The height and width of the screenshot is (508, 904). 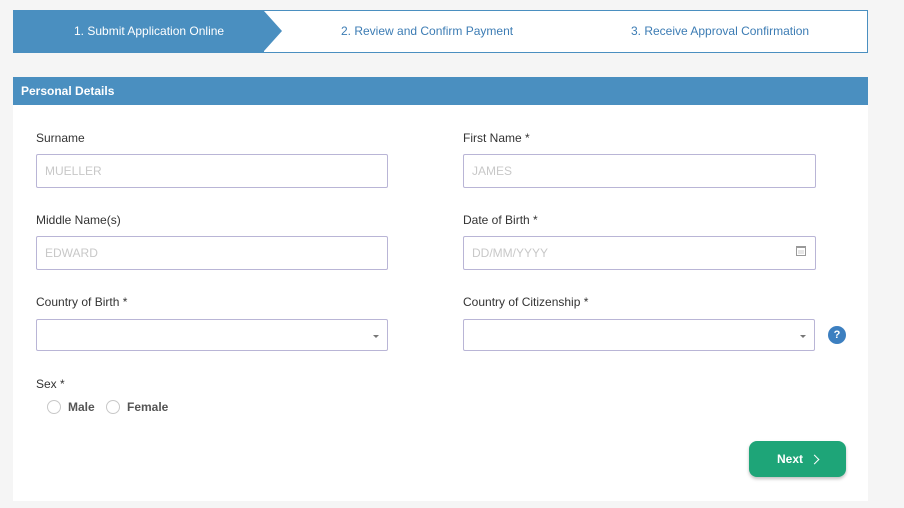 What do you see at coordinates (801, 251) in the screenshot?
I see `calendar-icon` at bounding box center [801, 251].